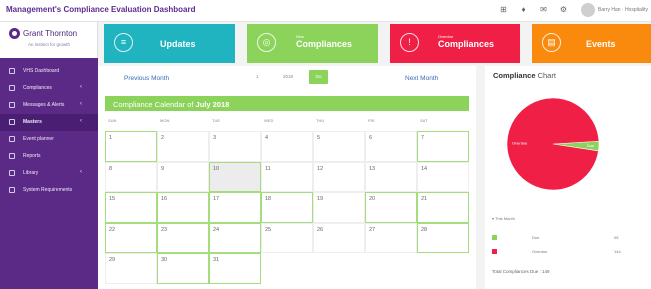 The height and width of the screenshot is (289, 651). What do you see at coordinates (371, 120) in the screenshot?
I see `weekday-header: FRI` at bounding box center [371, 120].